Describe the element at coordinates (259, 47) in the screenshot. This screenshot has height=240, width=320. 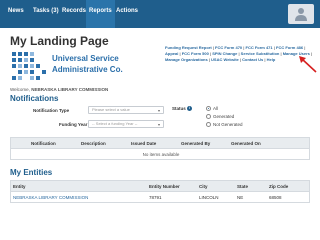
I see `link-fcc-form-471: FCC Form 471` at that location.